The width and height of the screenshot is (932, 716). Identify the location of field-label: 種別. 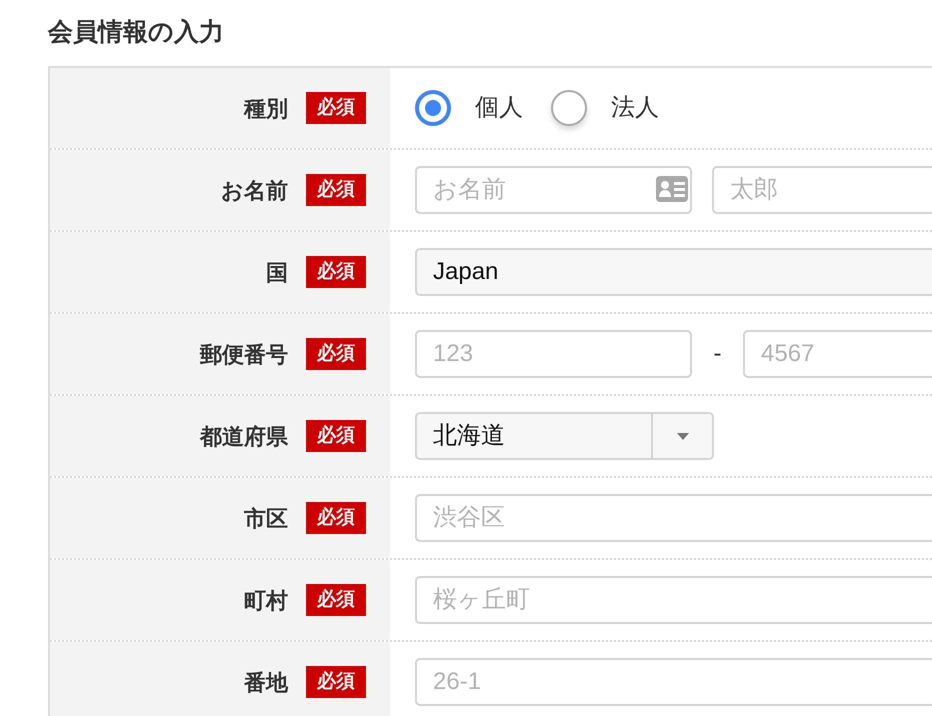
(266, 108).